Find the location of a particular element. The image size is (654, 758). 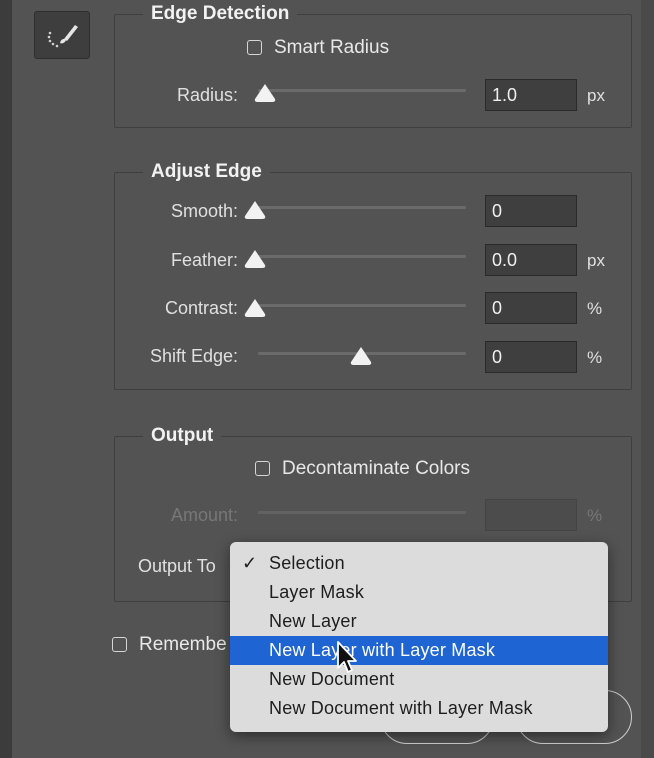

amount-unit: % is located at coordinates (595, 515).